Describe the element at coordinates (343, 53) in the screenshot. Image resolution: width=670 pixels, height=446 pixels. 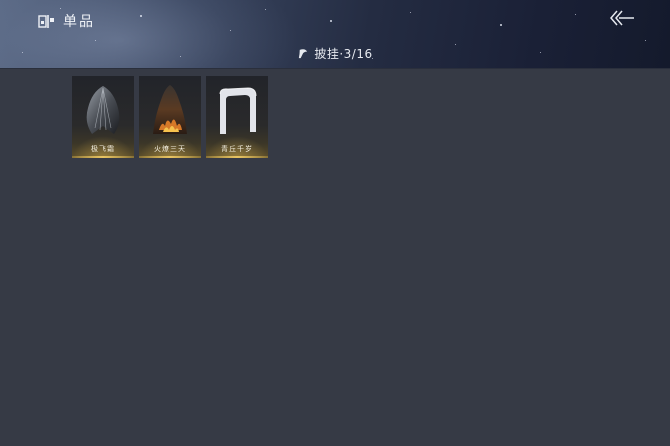
I see `category-label: 披挂·3/16` at that location.